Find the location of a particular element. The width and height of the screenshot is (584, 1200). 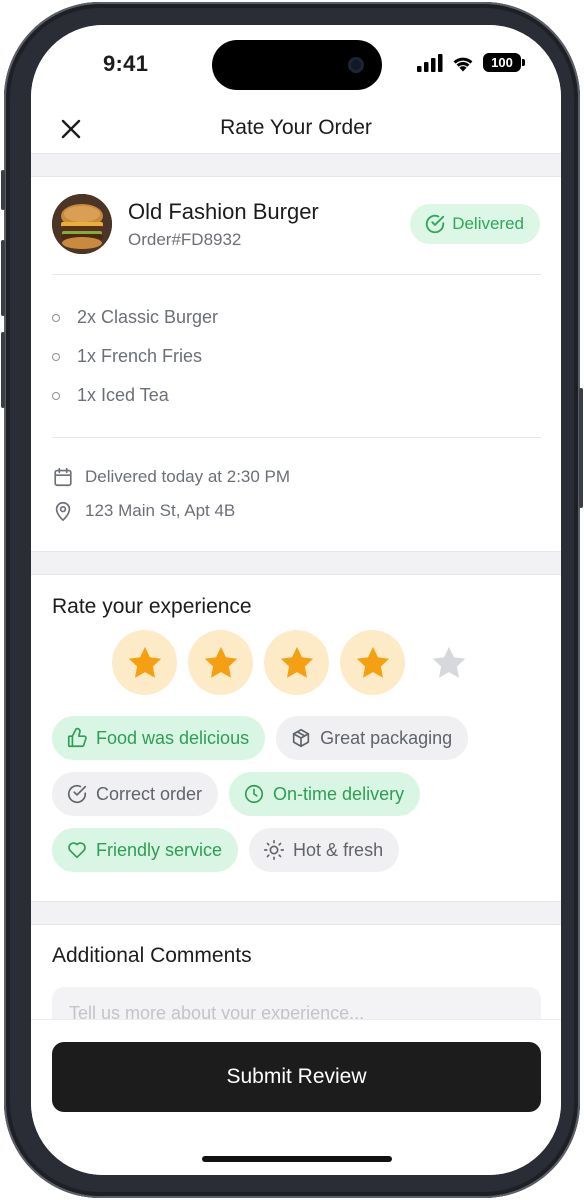

home-indicator is located at coordinates (297, 1159).